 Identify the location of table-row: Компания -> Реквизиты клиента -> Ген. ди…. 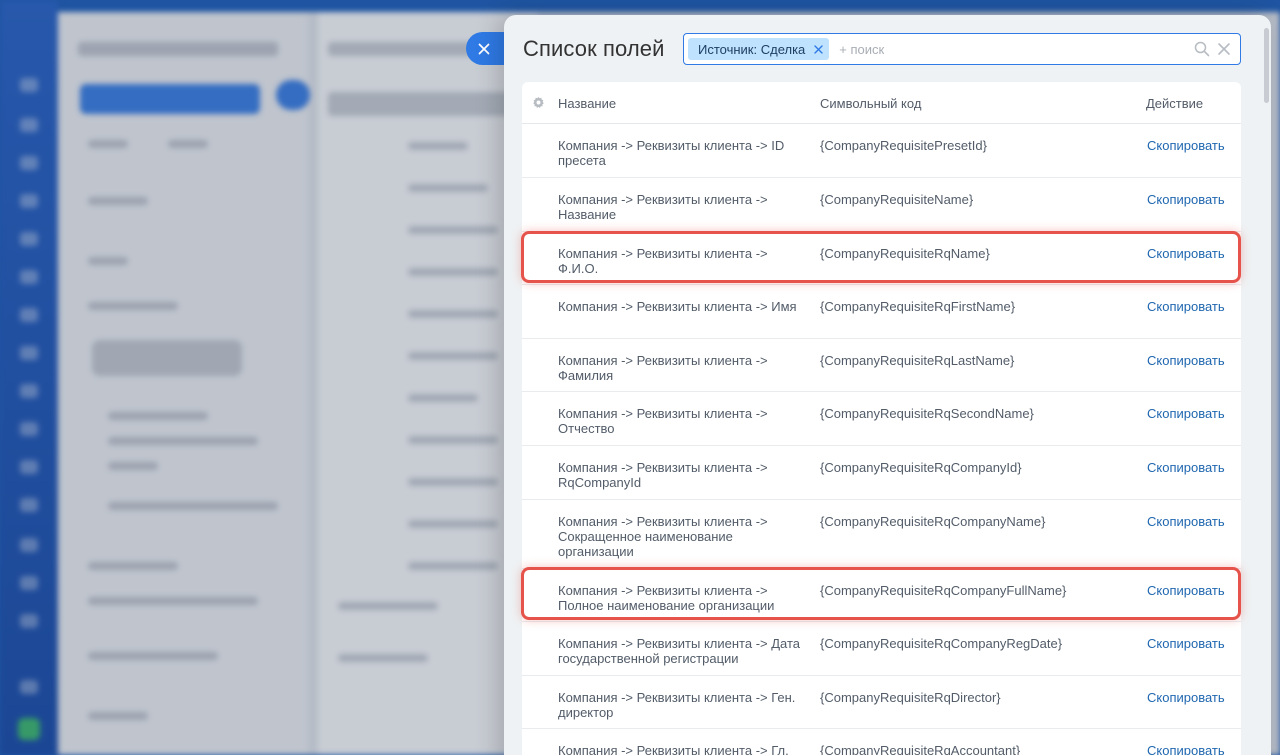
(881, 702).